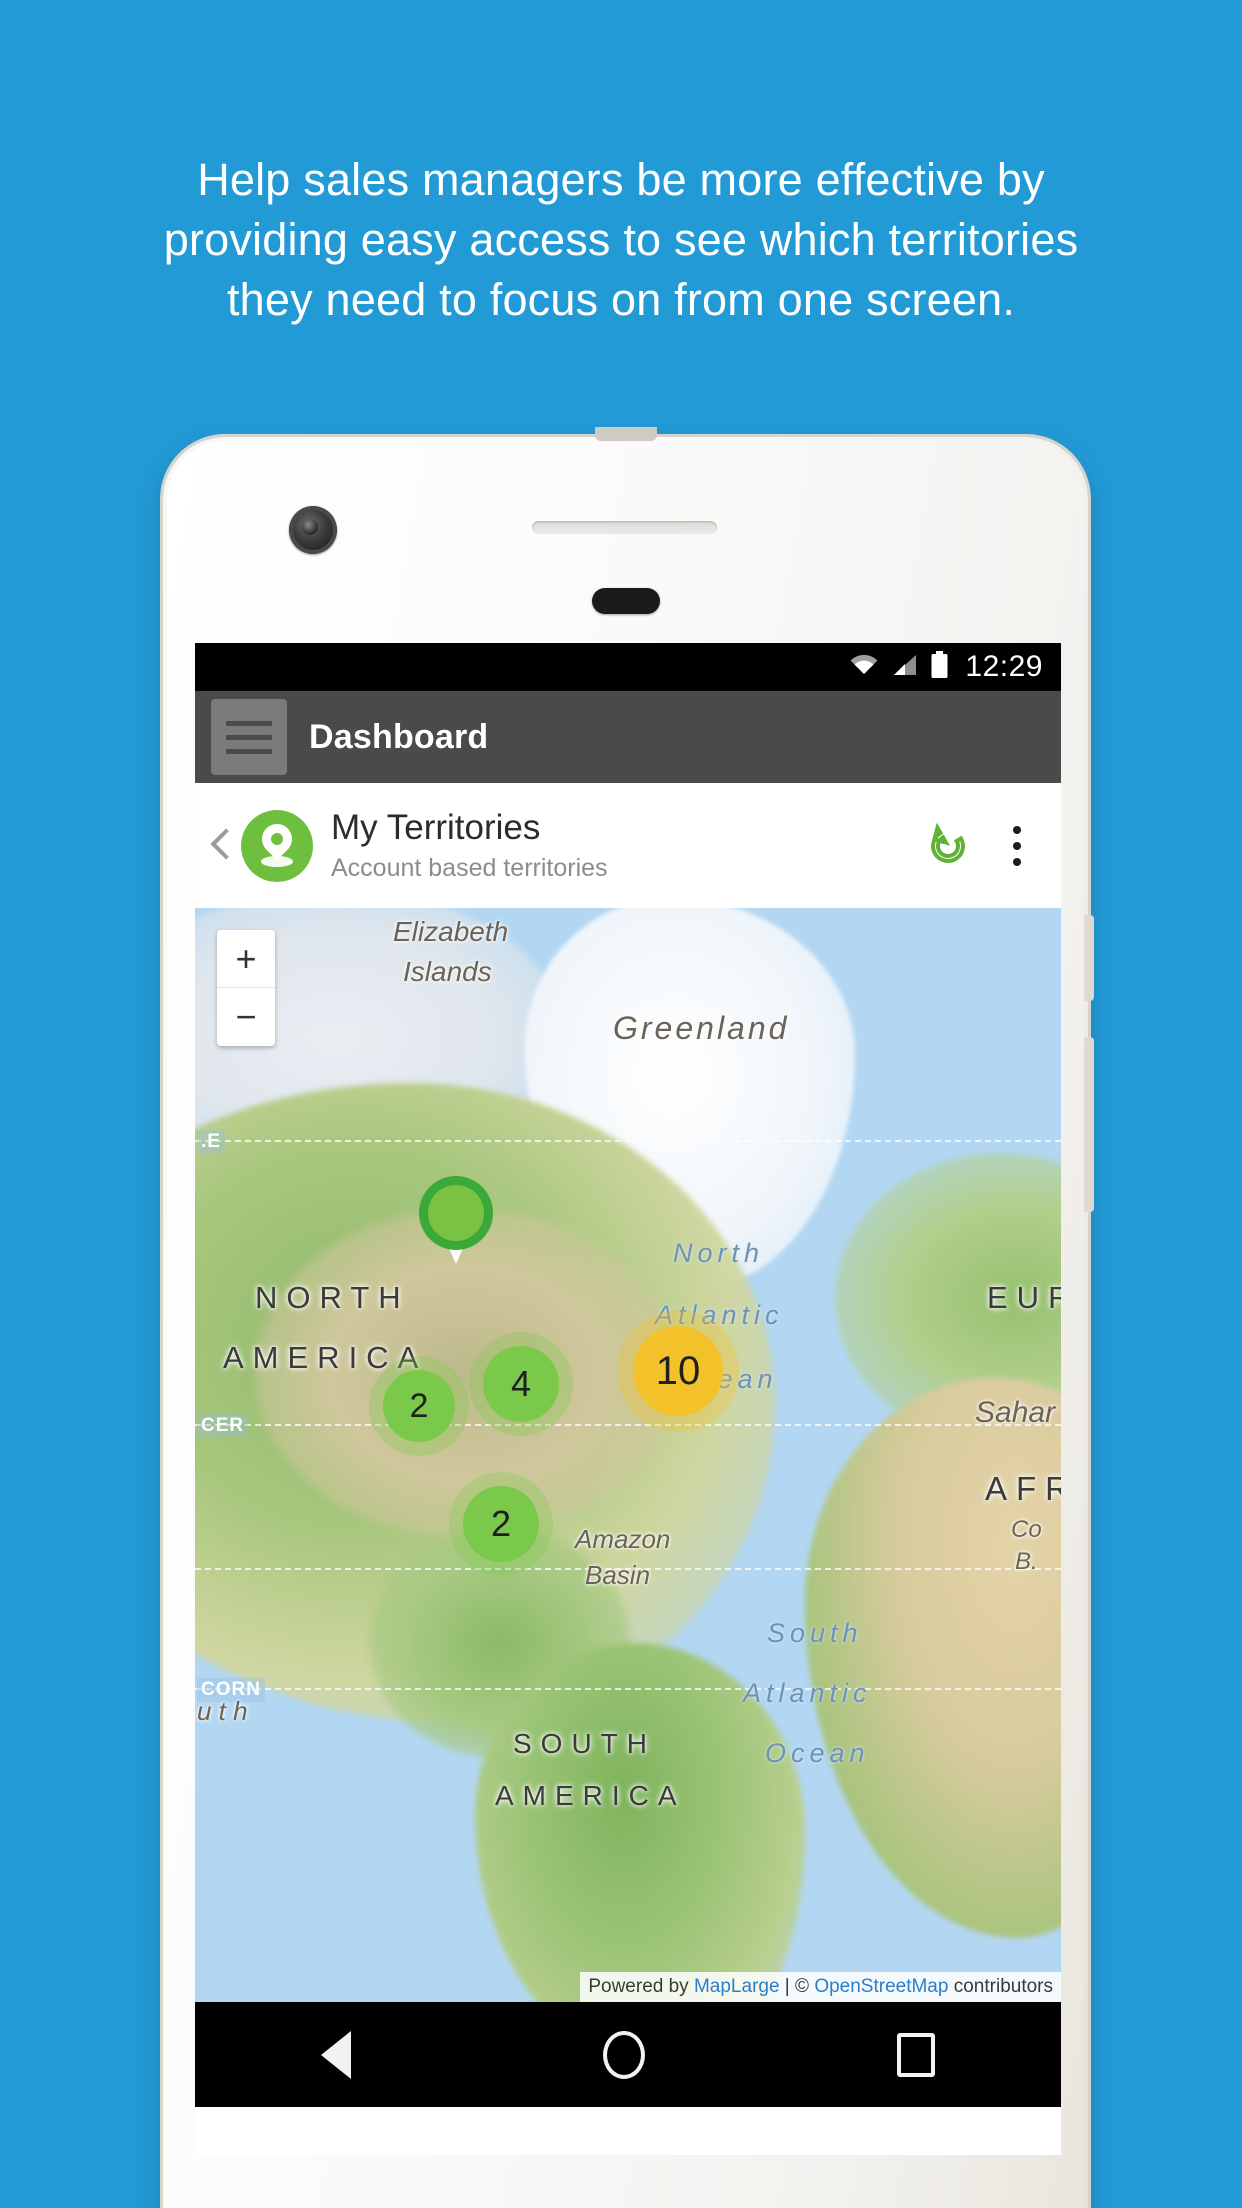 The width and height of the screenshot is (1242, 2208). Describe the element at coordinates (590, 1795) in the screenshot. I see `map-caps-america-2: AMERICA` at that location.